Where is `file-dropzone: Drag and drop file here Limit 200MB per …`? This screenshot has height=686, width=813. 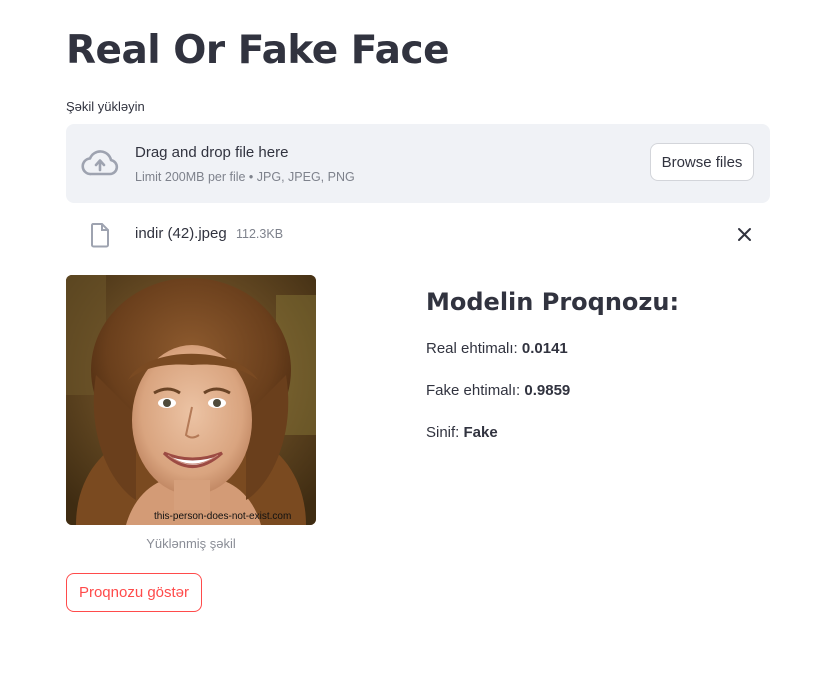 file-dropzone: Drag and drop file here Limit 200MB per … is located at coordinates (418, 163).